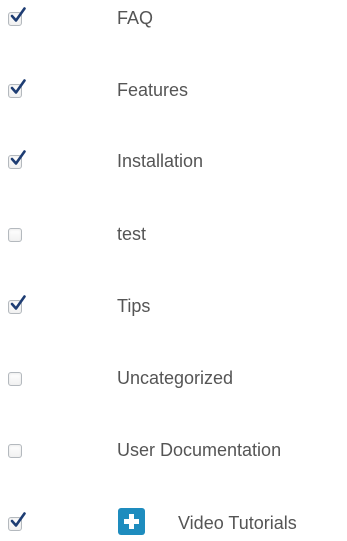  What do you see at coordinates (134, 306) in the screenshot?
I see `category-label: Tips` at bounding box center [134, 306].